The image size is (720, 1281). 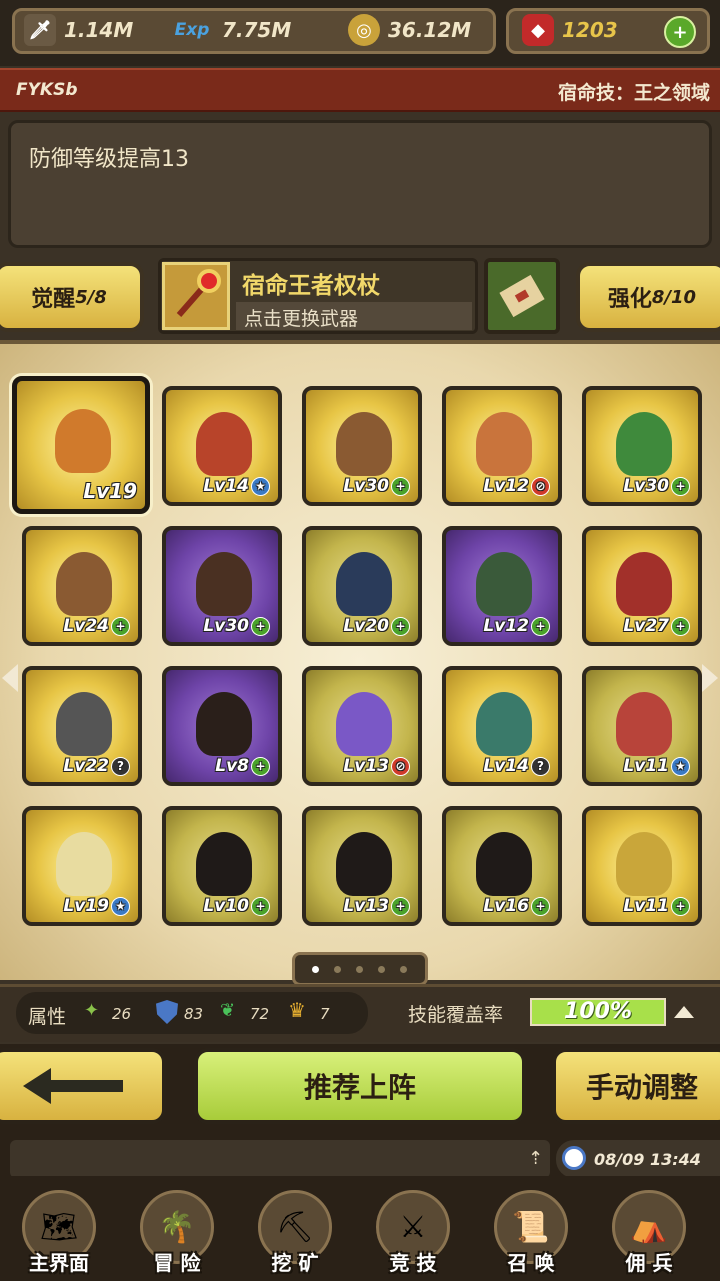 What do you see at coordinates (53, 299) in the screenshot?
I see `awaken-label: 觉醒` at bounding box center [53, 299].